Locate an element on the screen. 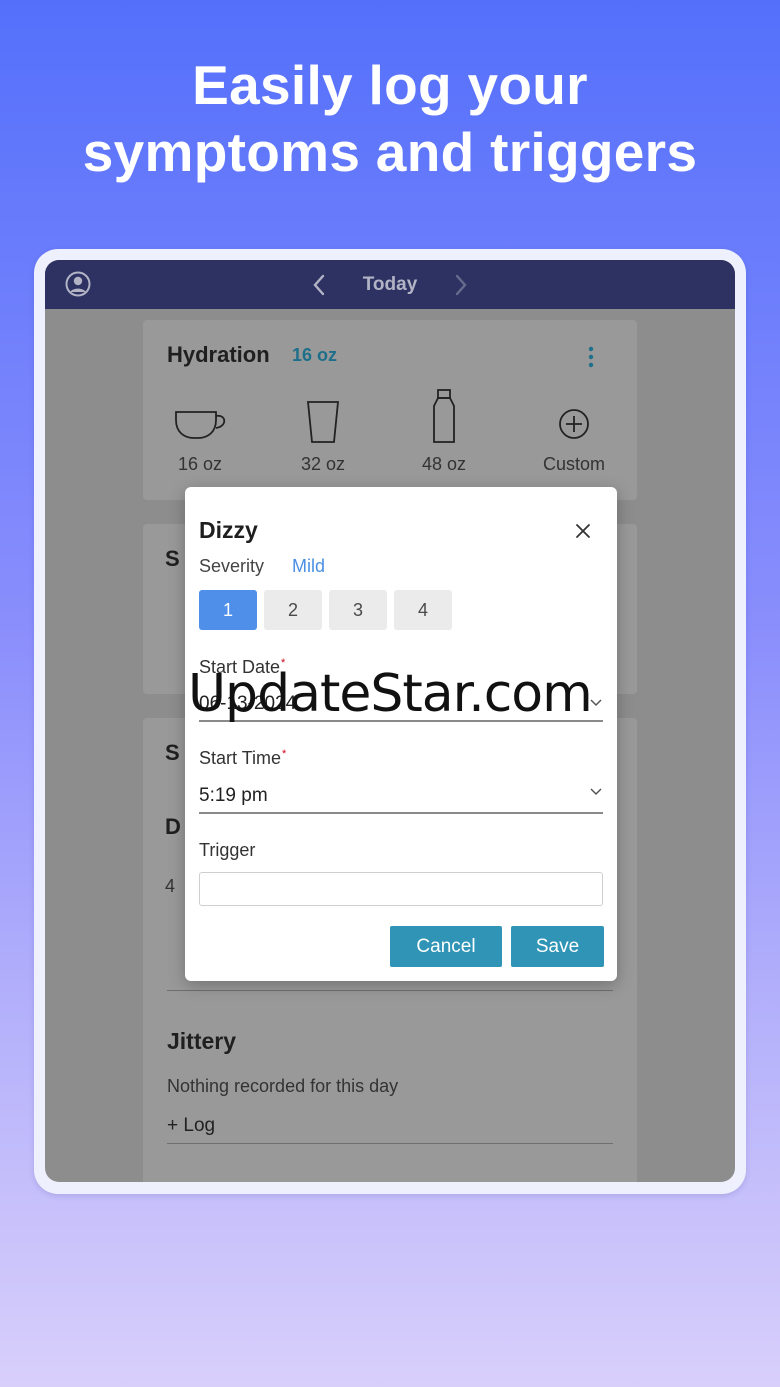  chevron-right-icon is located at coordinates (461, 284).